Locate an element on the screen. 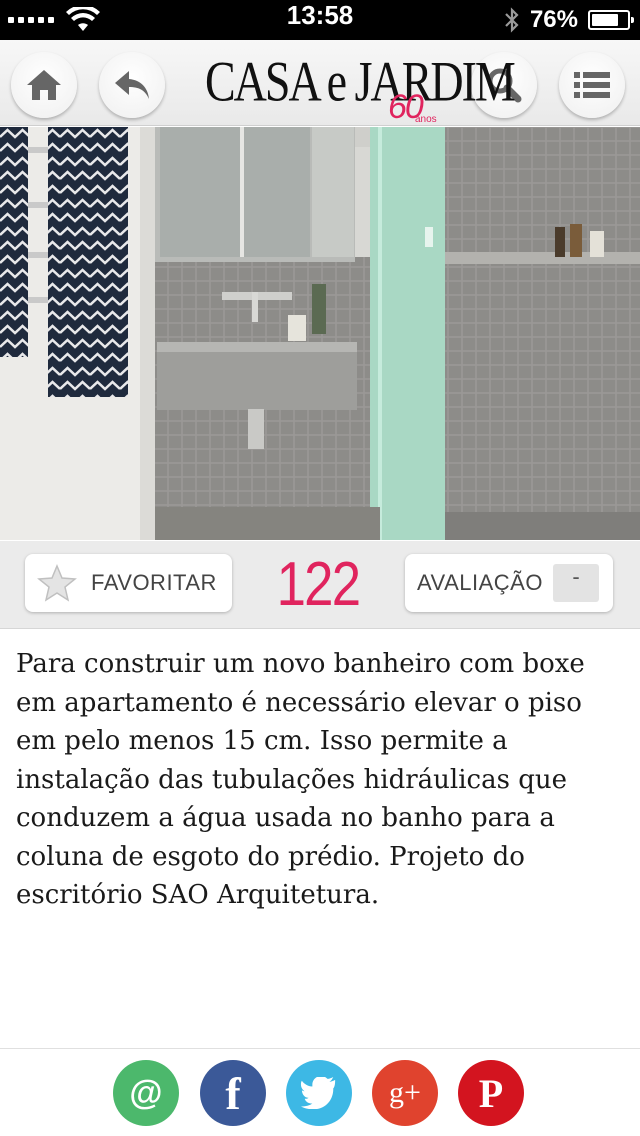  facebook-icon: f is located at coordinates (233, 1093).